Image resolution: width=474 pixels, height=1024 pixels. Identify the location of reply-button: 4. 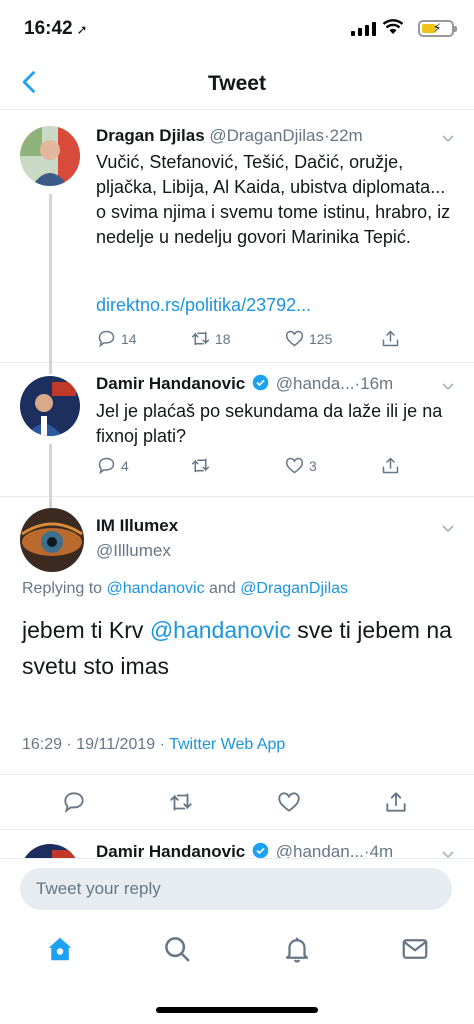
(112, 465).